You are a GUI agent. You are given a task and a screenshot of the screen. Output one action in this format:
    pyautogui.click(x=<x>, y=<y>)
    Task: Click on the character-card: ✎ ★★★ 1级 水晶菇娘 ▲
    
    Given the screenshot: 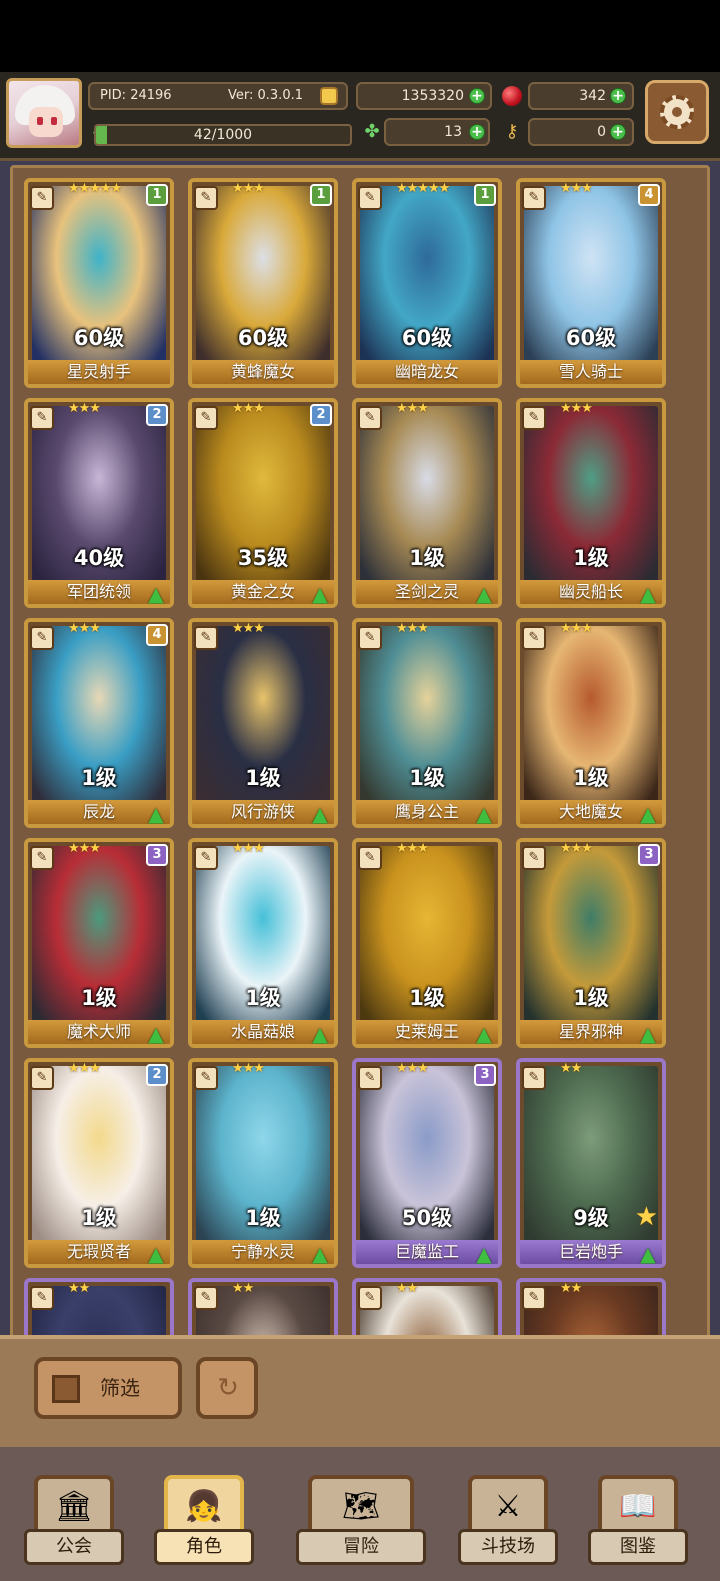 What is the action you would take?
    pyautogui.click(x=263, y=943)
    